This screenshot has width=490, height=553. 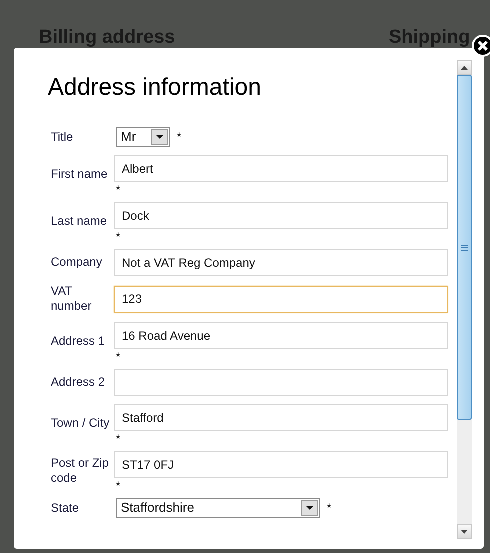 What do you see at coordinates (77, 262) in the screenshot?
I see `field-label: Company` at bounding box center [77, 262].